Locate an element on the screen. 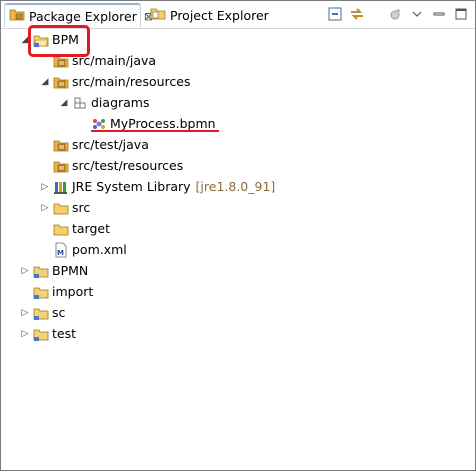 The image size is (476, 471). tree-item-label: src/test/resources is located at coordinates (128, 165).